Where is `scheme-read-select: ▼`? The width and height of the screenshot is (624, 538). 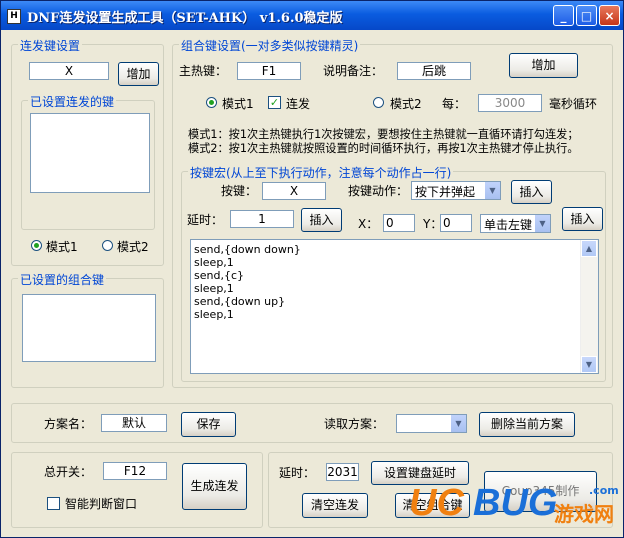 scheme-read-select: ▼ is located at coordinates (431, 423).